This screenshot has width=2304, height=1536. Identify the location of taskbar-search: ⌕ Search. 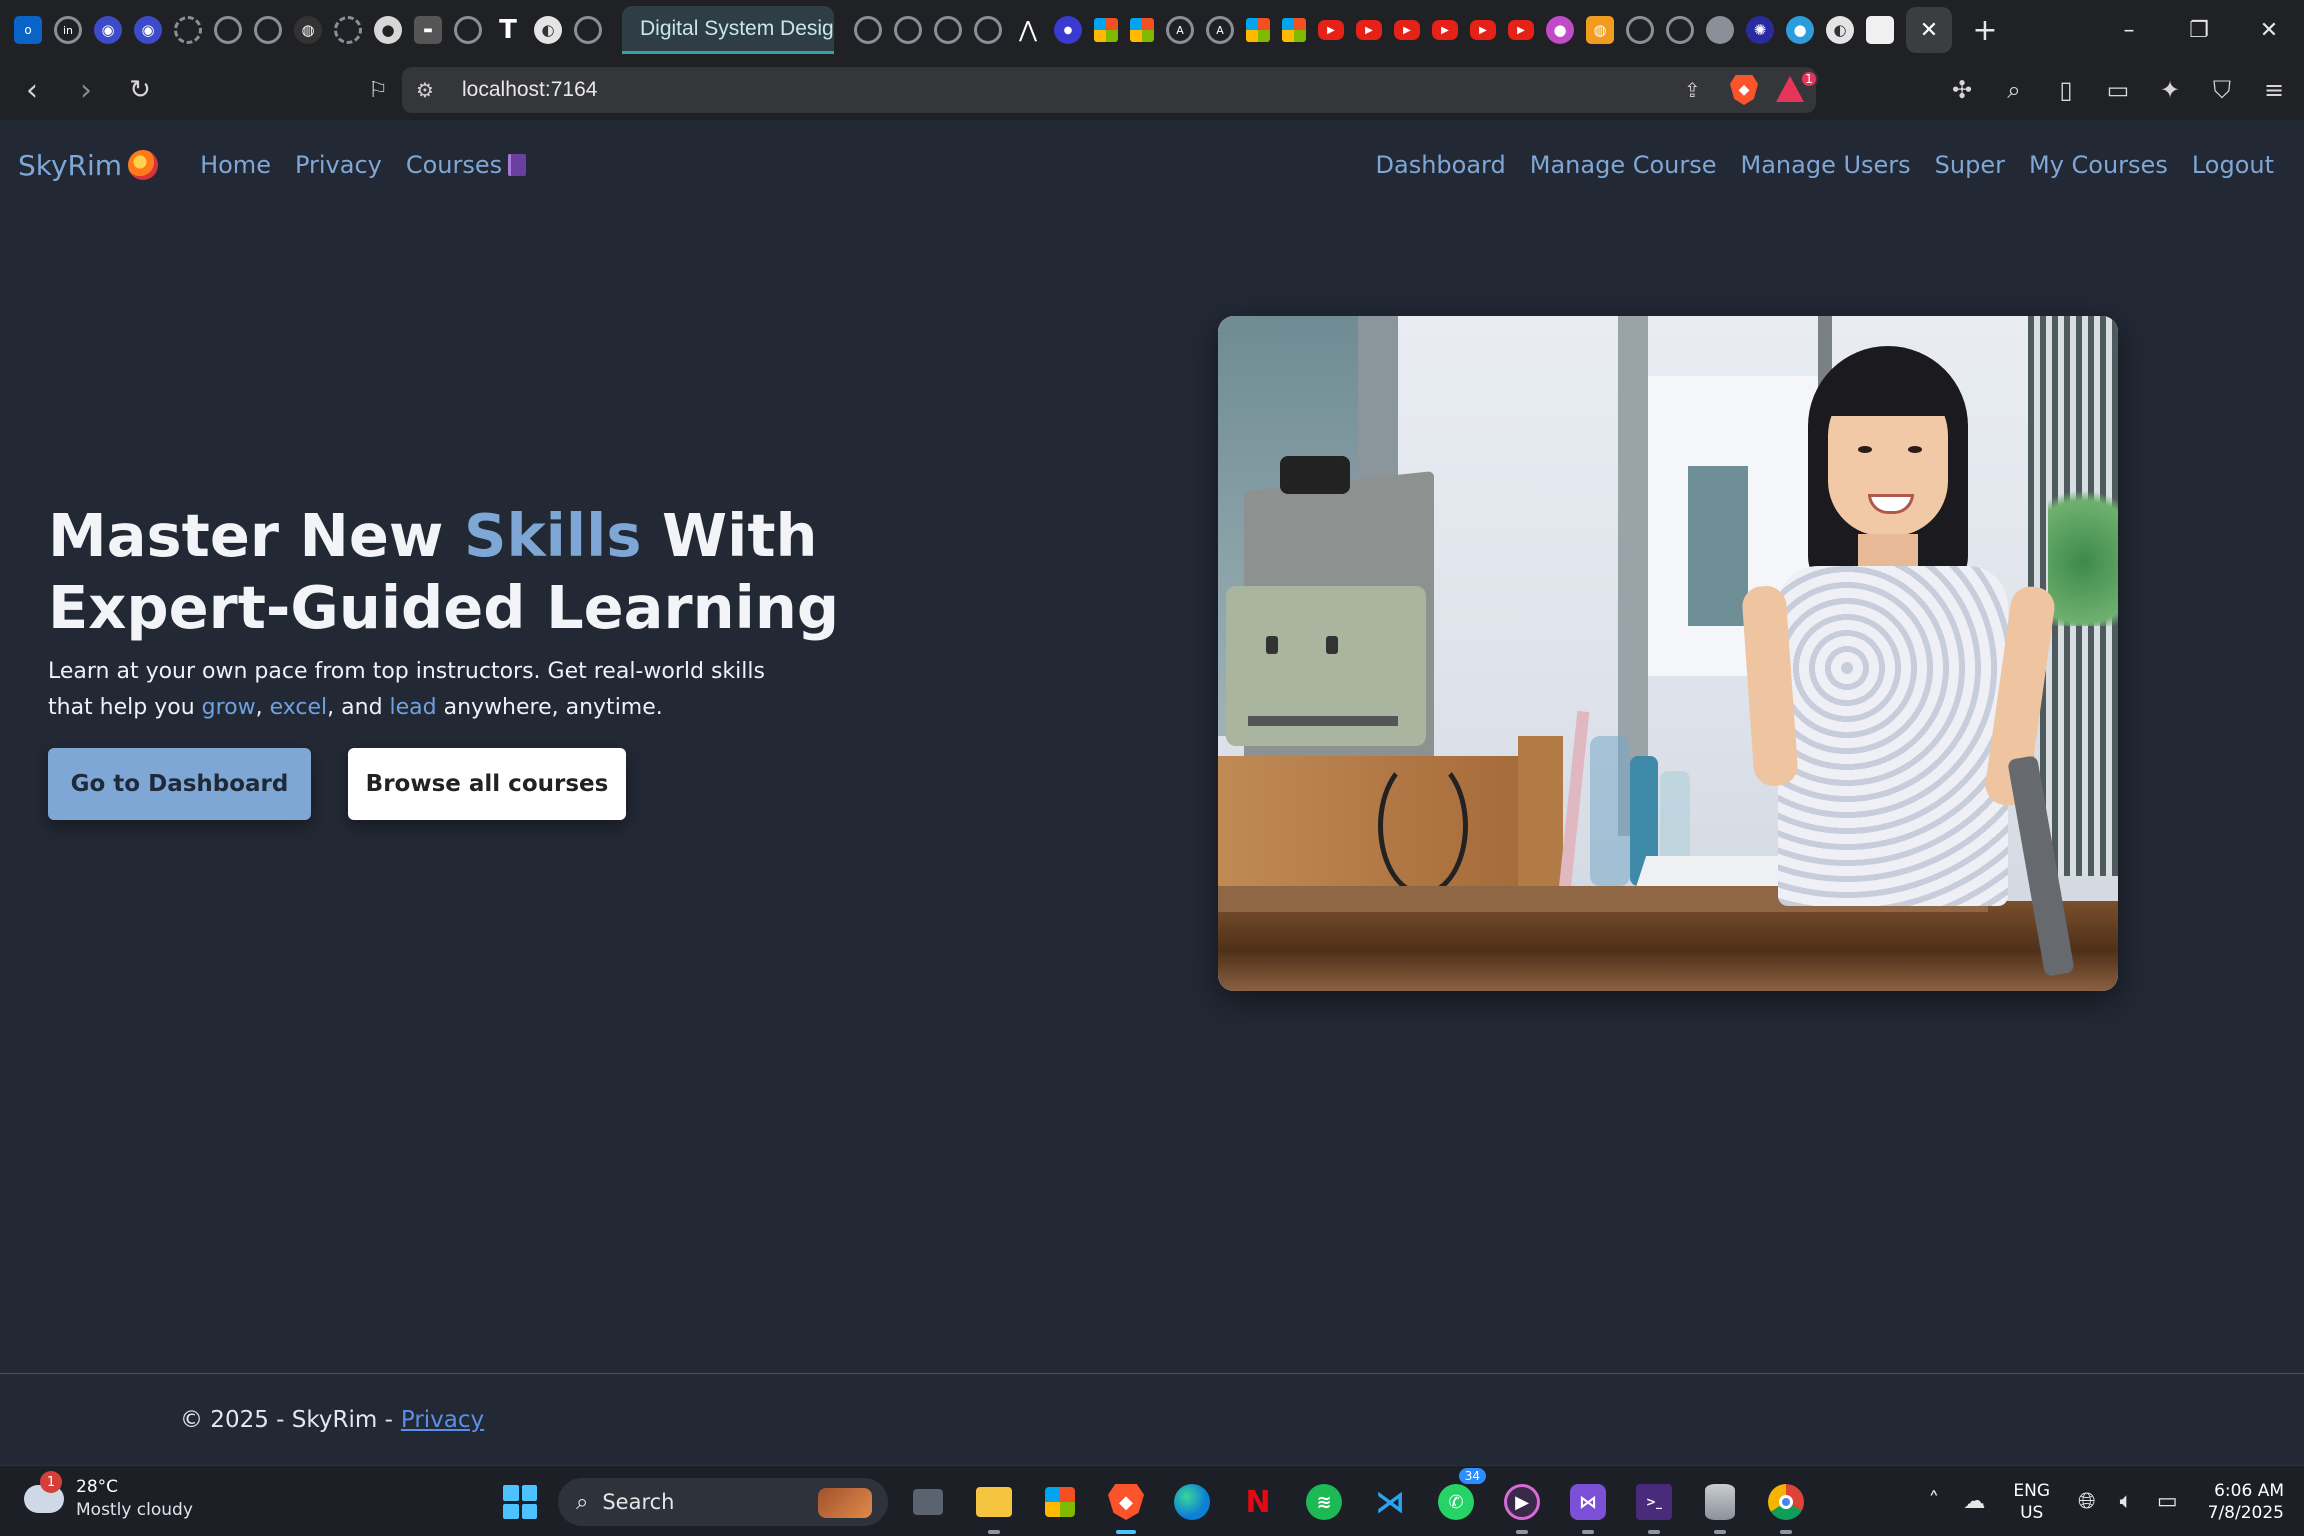
(723, 1502).